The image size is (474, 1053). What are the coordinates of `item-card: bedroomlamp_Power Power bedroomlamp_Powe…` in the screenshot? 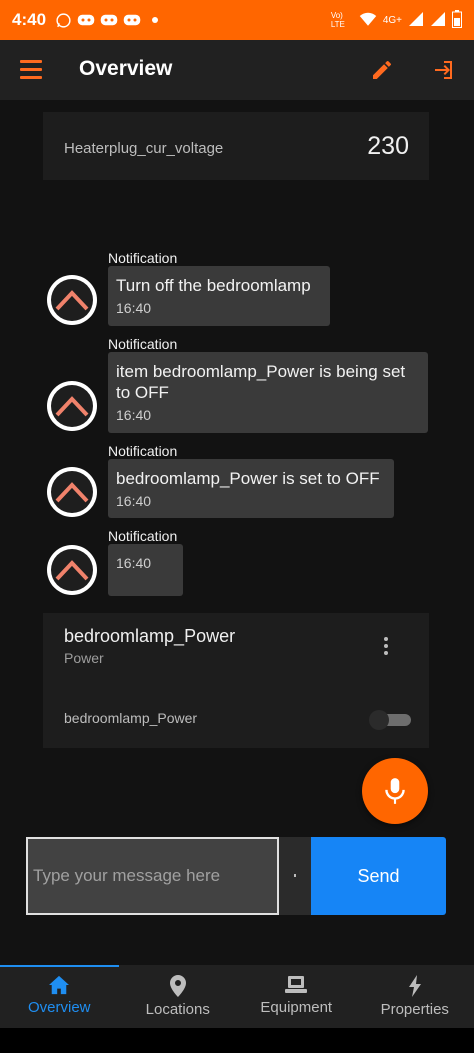 It's located at (236, 680).